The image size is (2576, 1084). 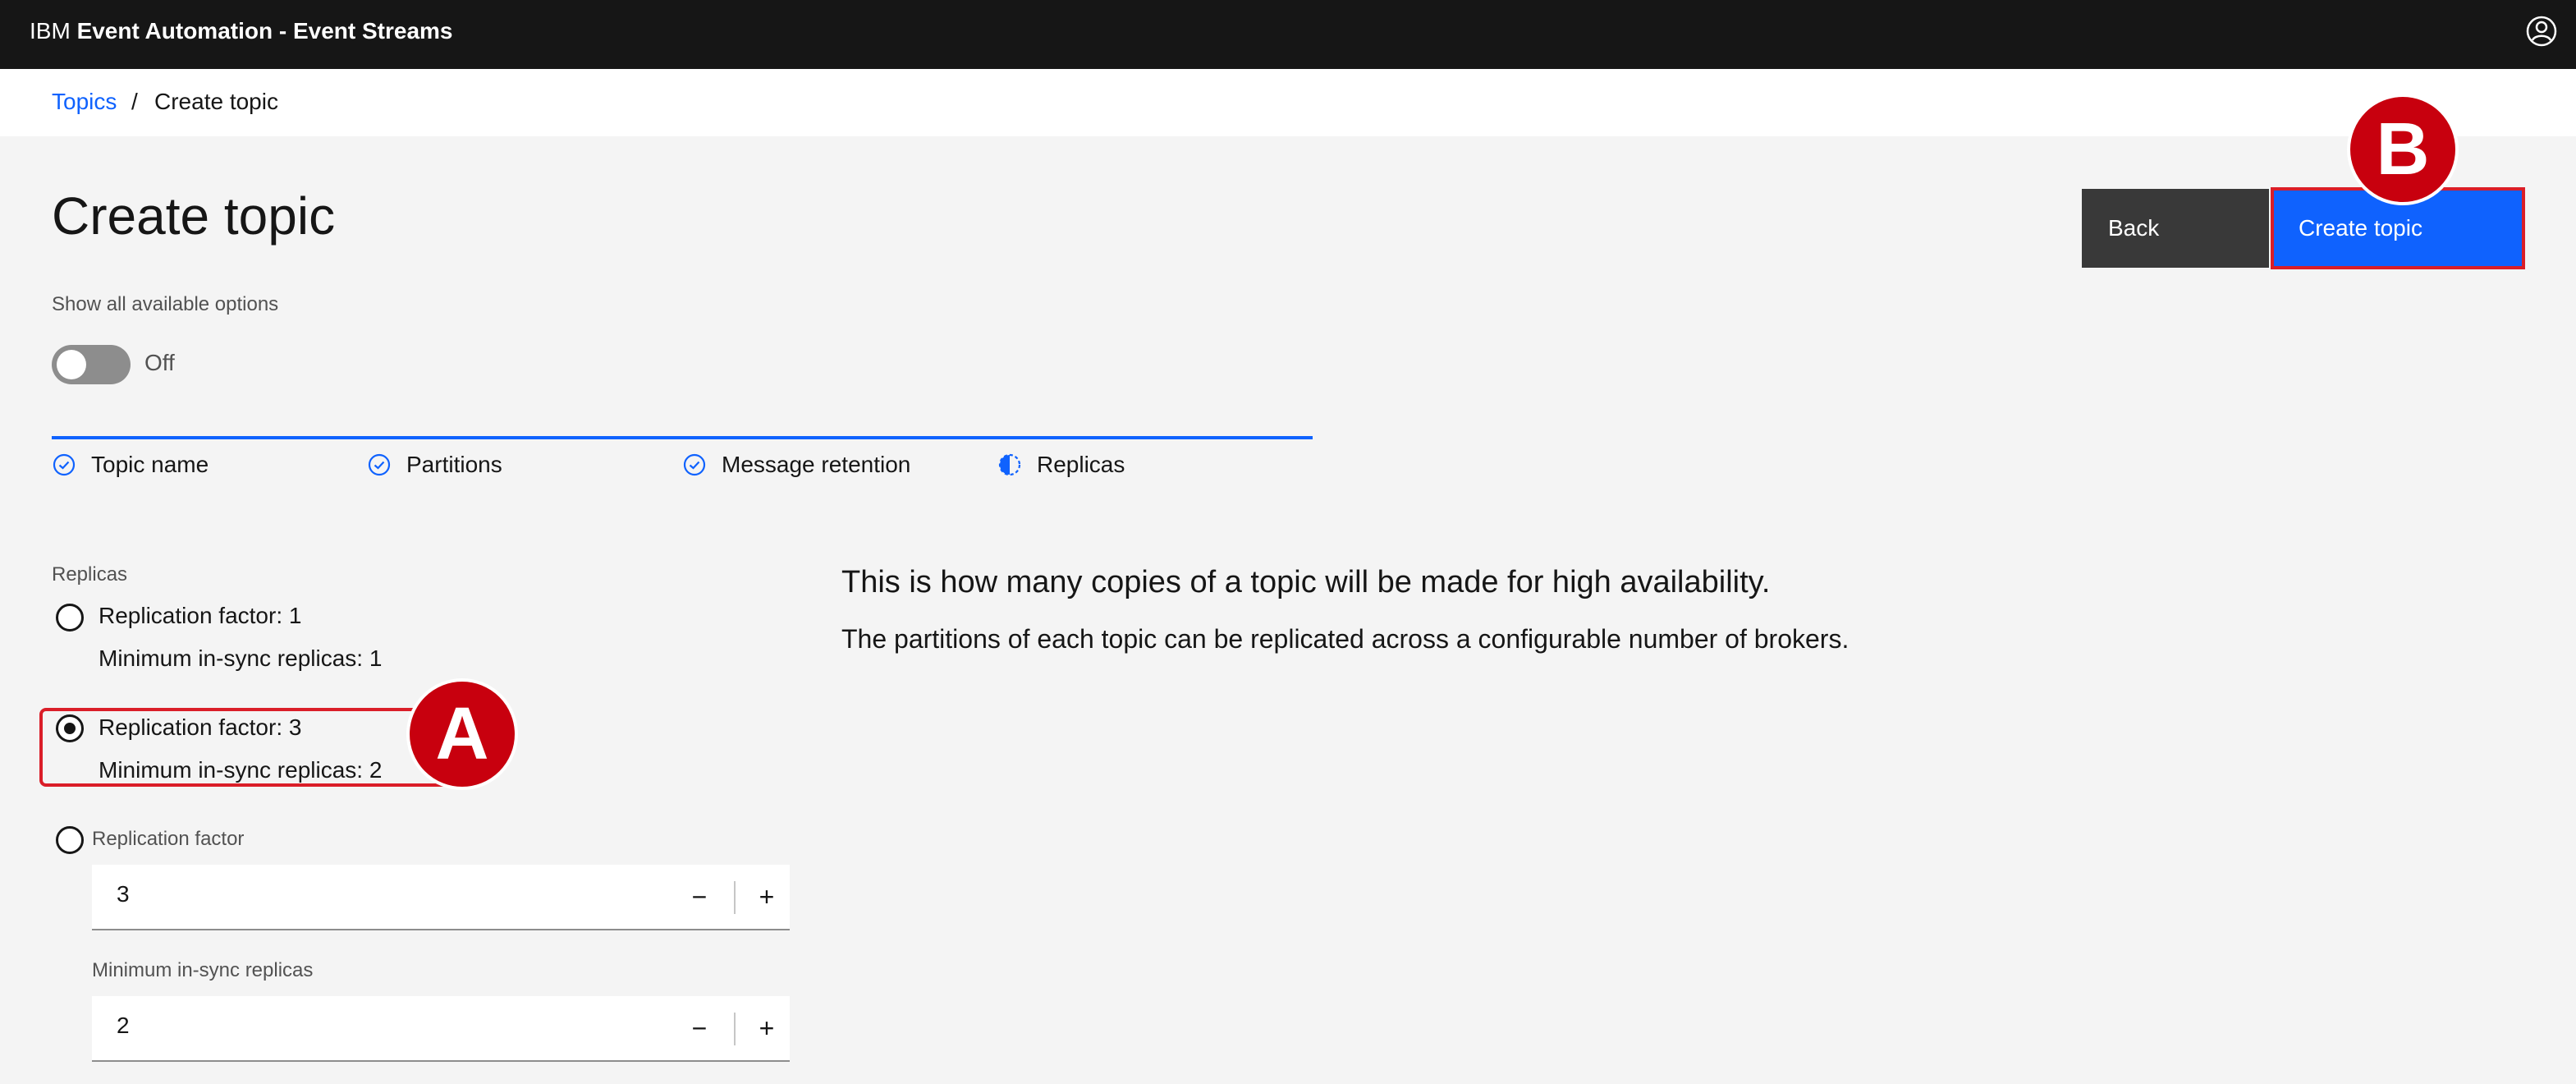 I want to click on replication-factor-input: 3 − +, so click(x=441, y=897).